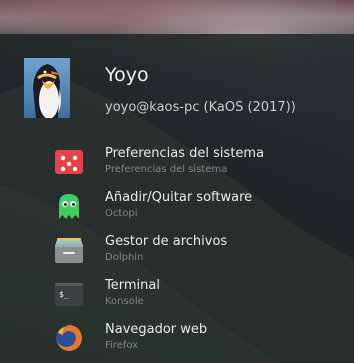  What do you see at coordinates (127, 75) in the screenshot?
I see `user-name: Yoyo` at bounding box center [127, 75].